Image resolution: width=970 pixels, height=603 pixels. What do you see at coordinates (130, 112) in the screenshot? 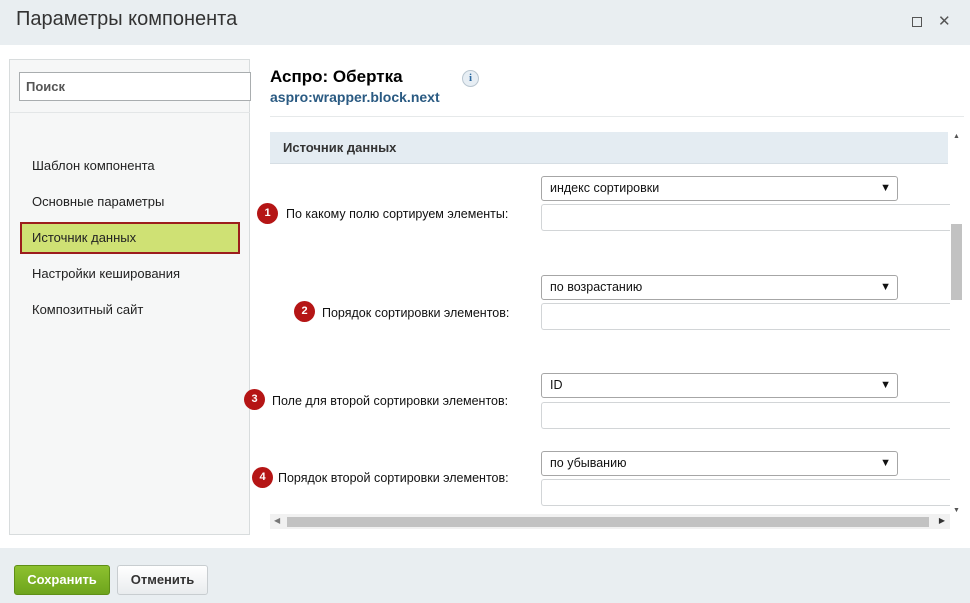
I see `sidebar-divider` at bounding box center [130, 112].